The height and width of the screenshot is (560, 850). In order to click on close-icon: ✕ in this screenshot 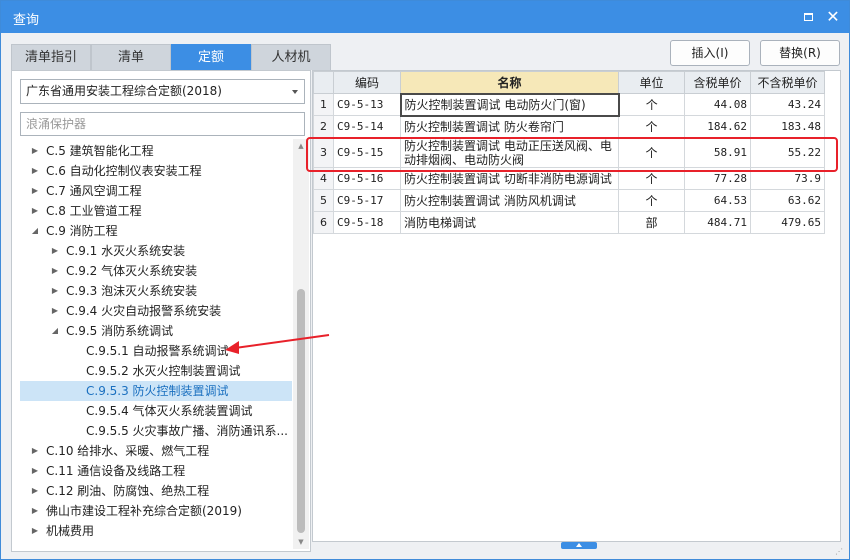, I will do `click(833, 17)`.